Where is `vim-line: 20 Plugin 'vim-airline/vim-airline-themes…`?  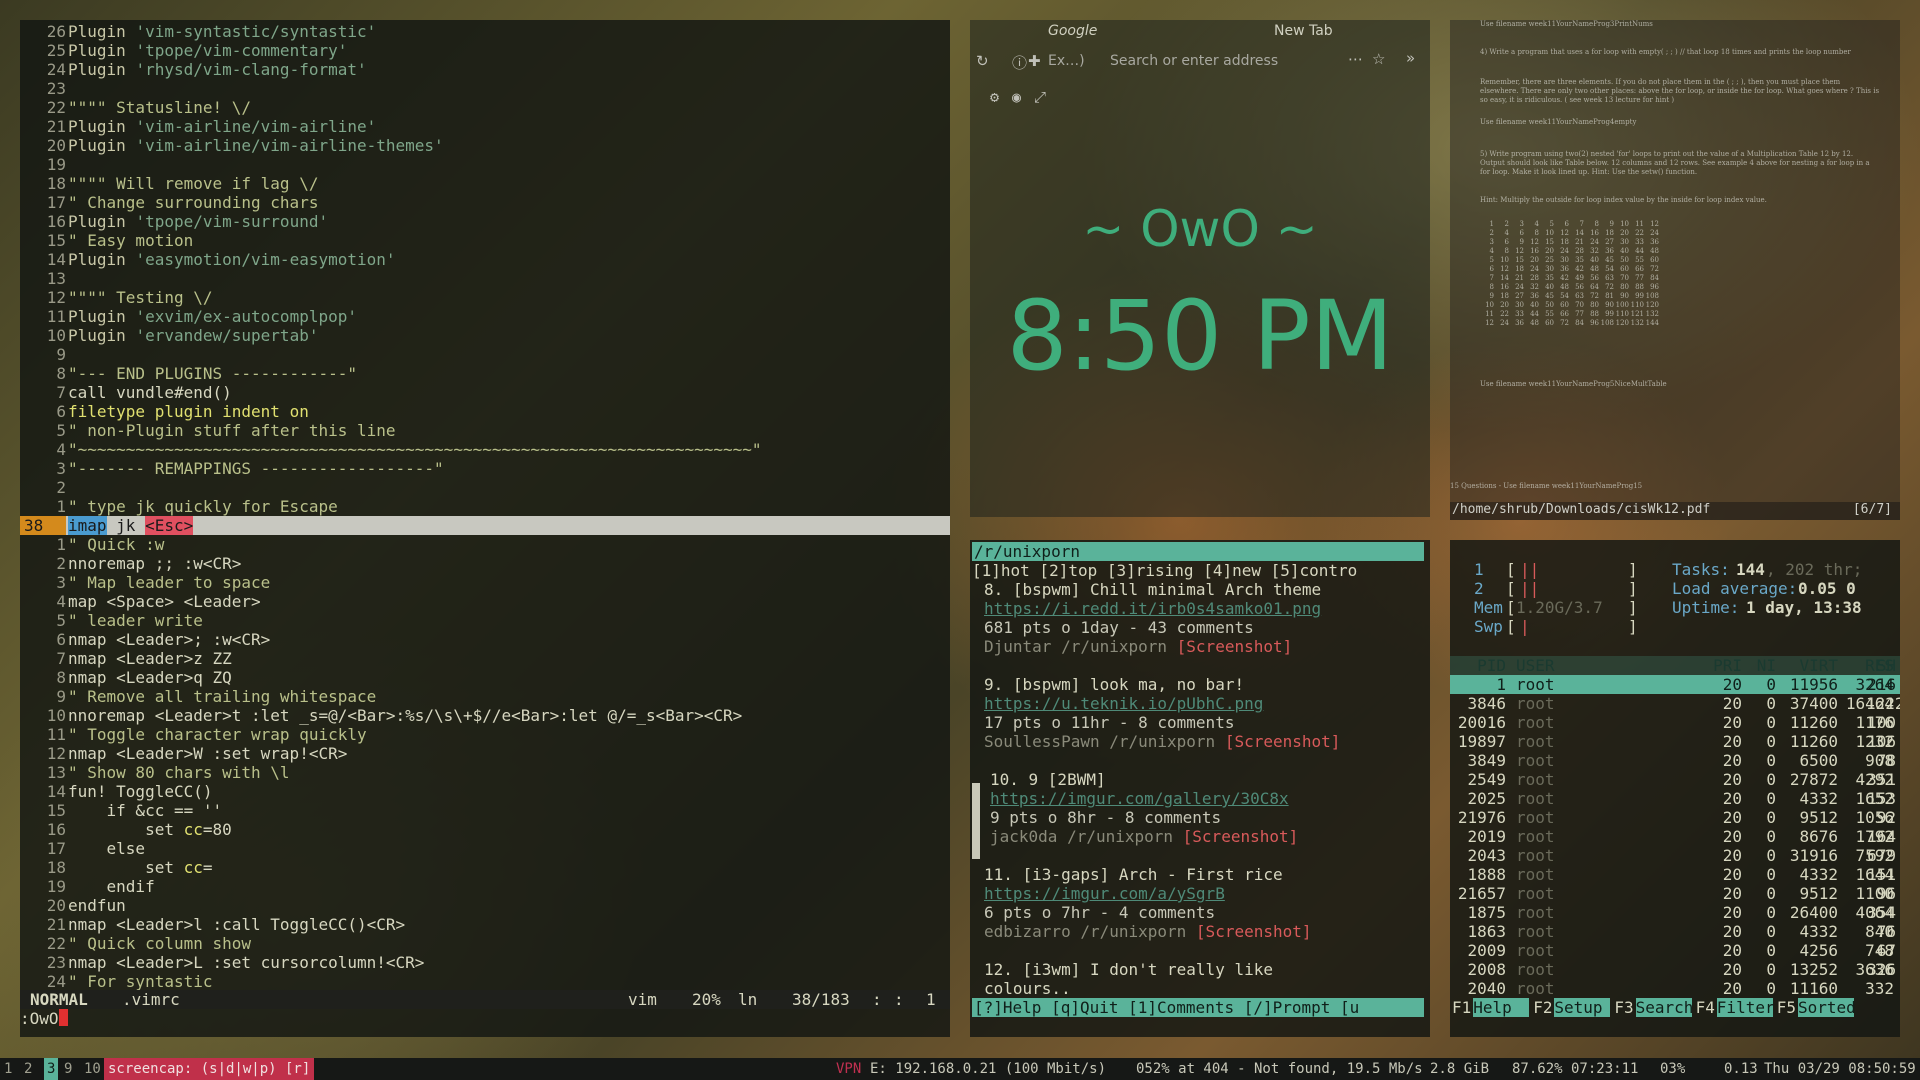
vim-line: 20 Plugin 'vim-airline/vim-airline-themes… is located at coordinates (485, 145).